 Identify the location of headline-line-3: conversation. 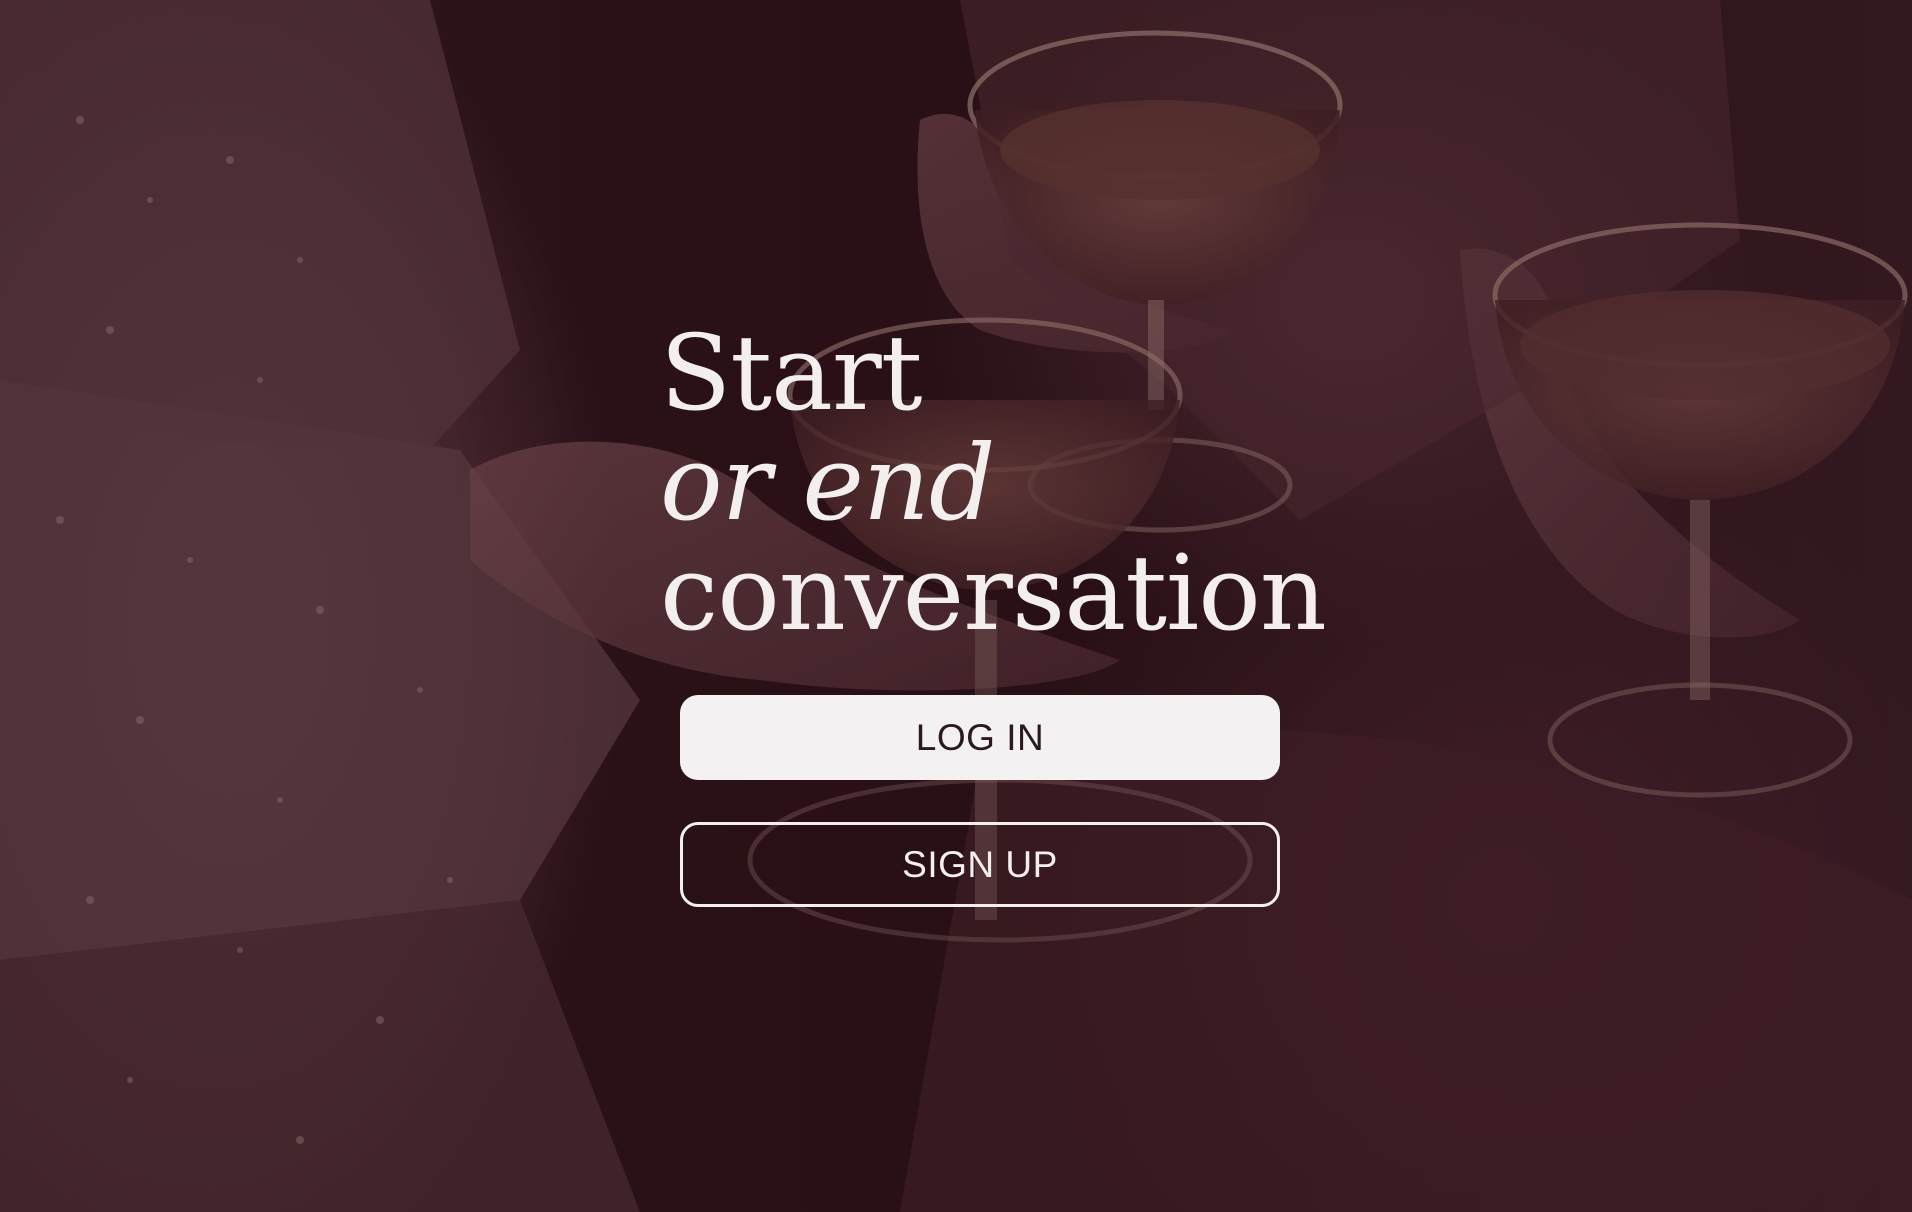
(993, 593).